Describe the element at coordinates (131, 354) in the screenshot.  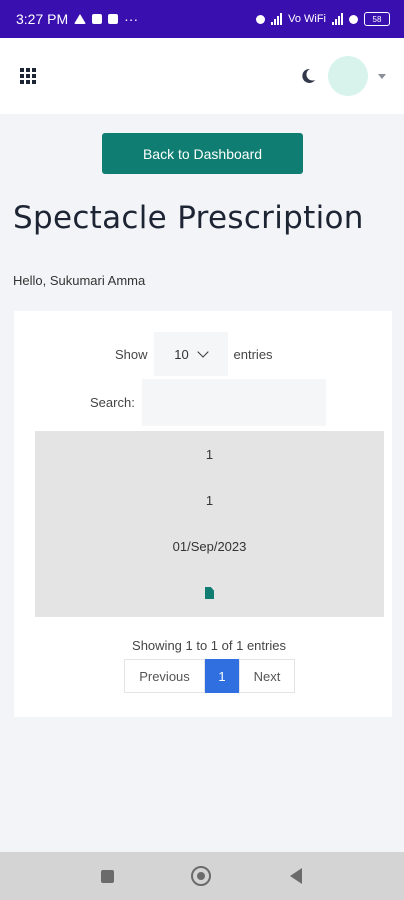
I see `show-label: Show` at that location.